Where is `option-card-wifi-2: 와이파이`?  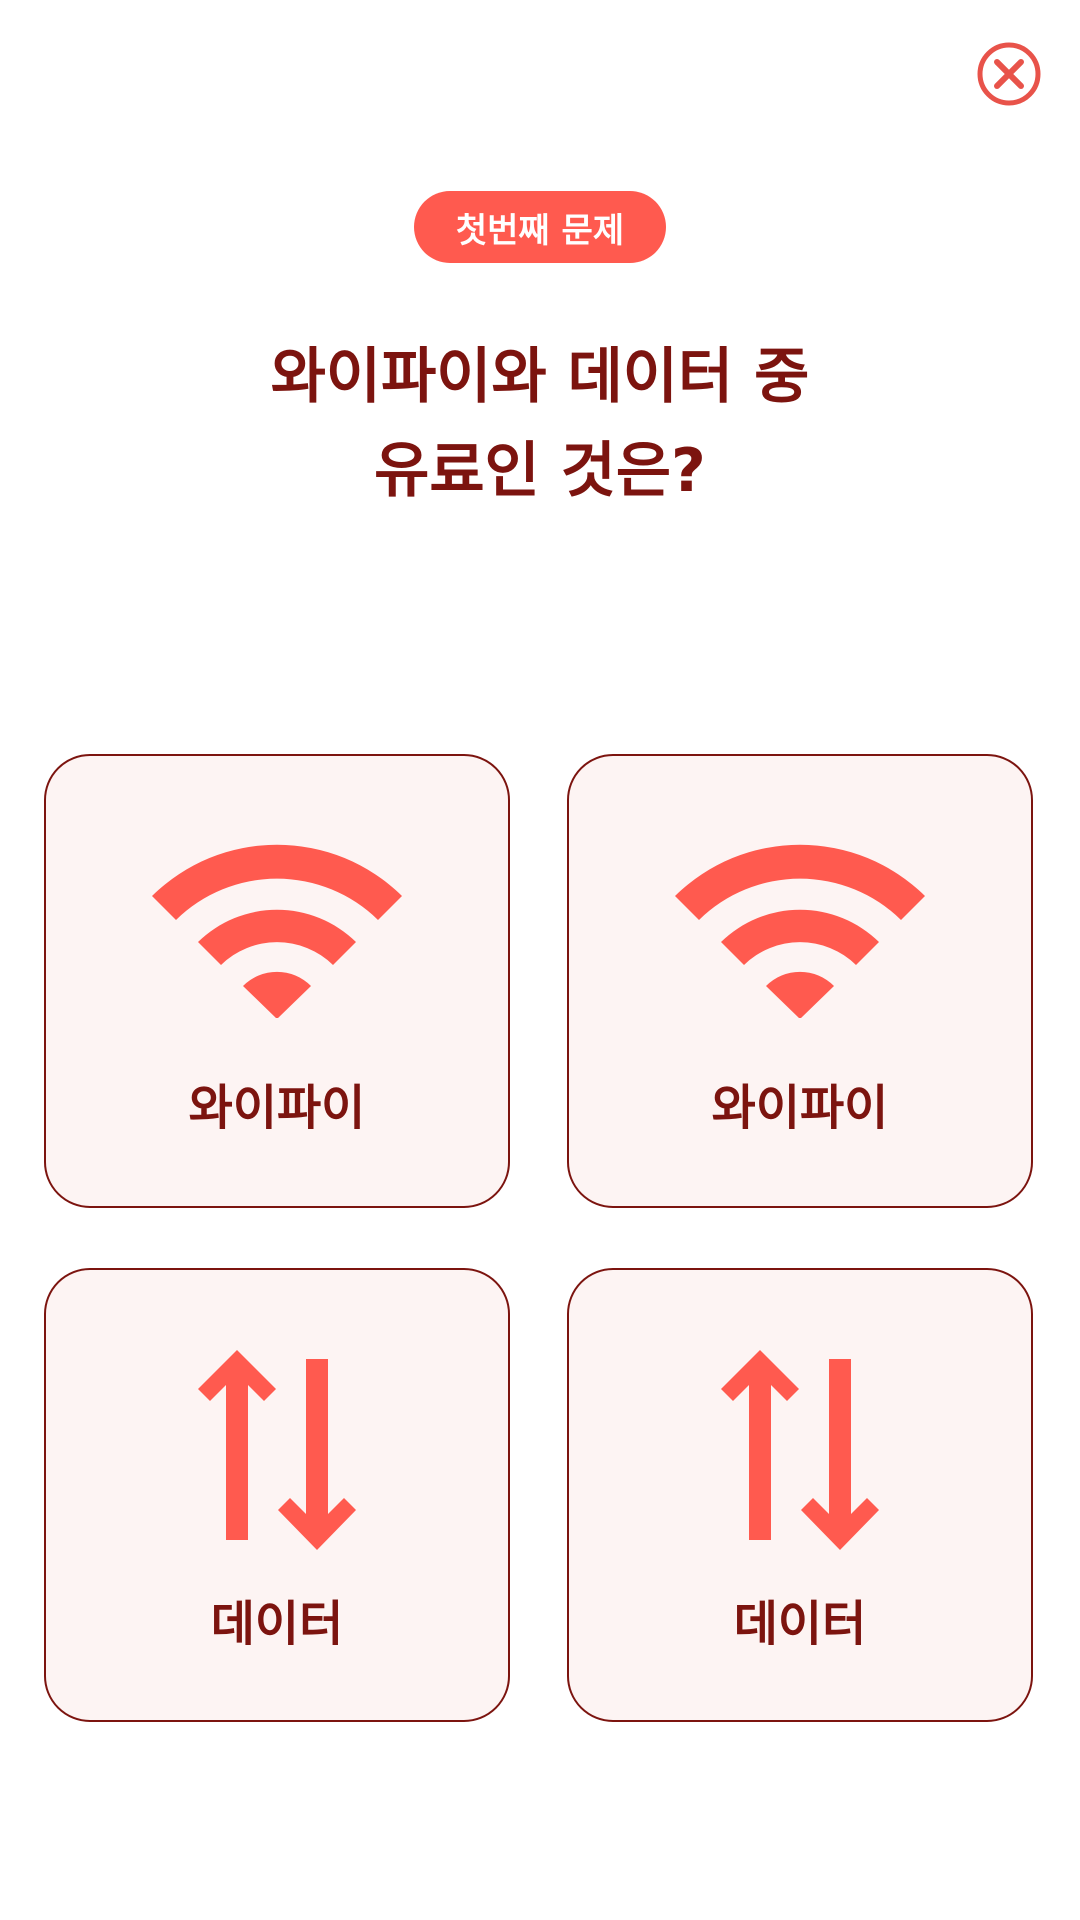 option-card-wifi-2: 와이파이 is located at coordinates (800, 981).